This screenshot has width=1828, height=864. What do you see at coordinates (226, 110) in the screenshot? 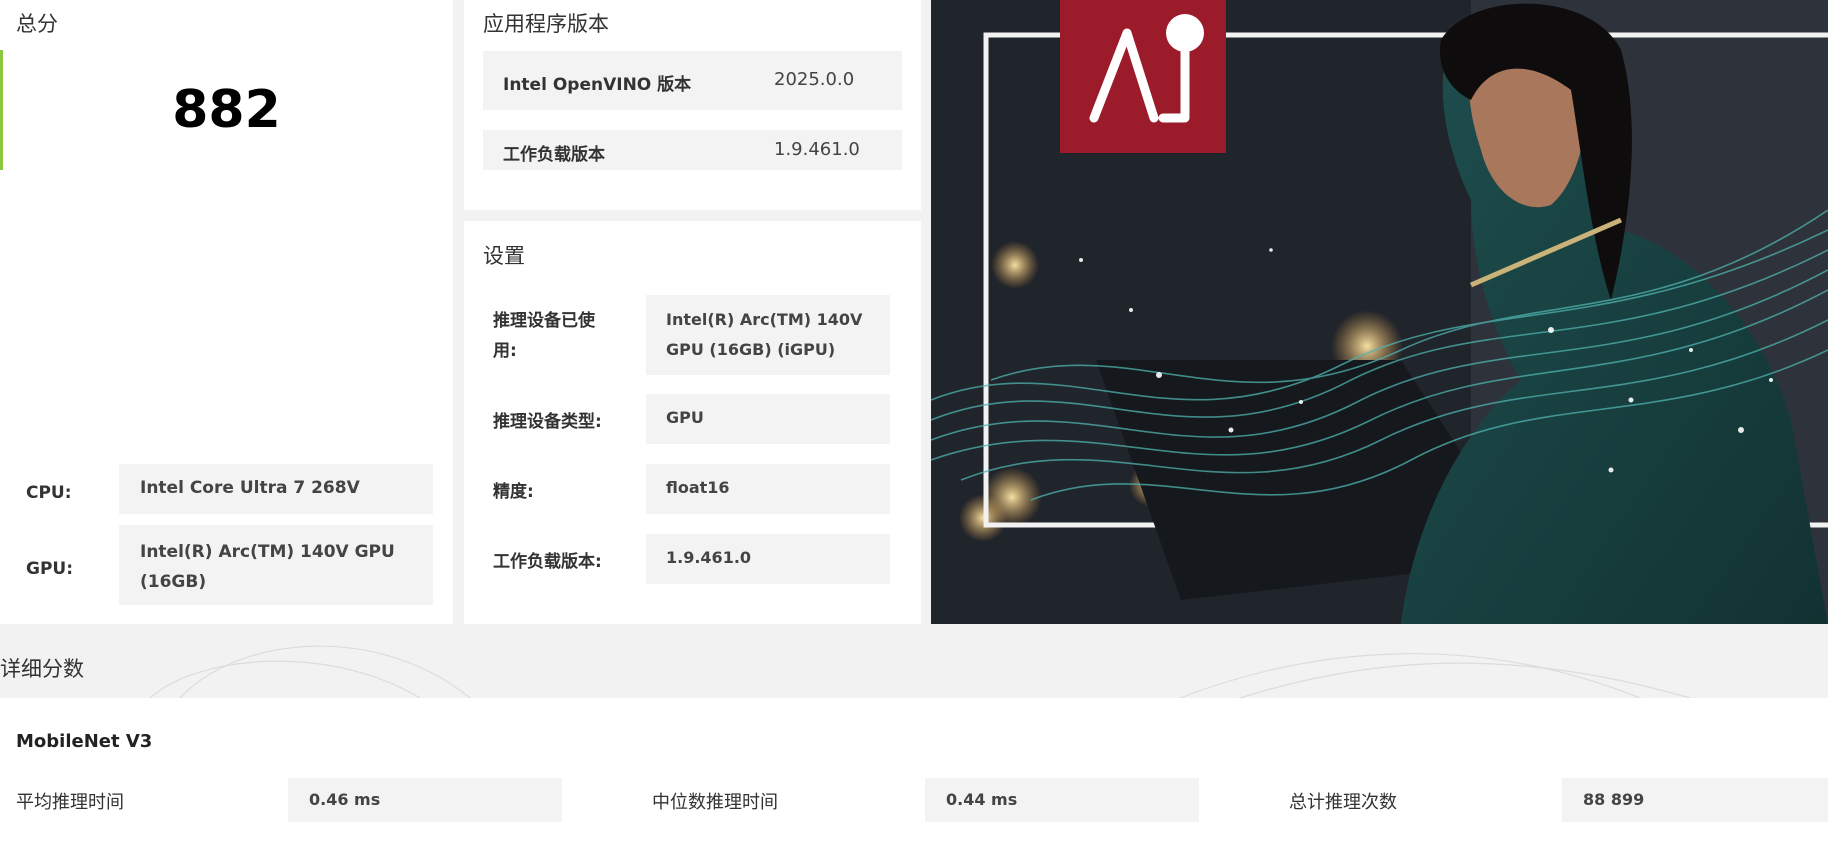
I see `score-value: 882` at bounding box center [226, 110].